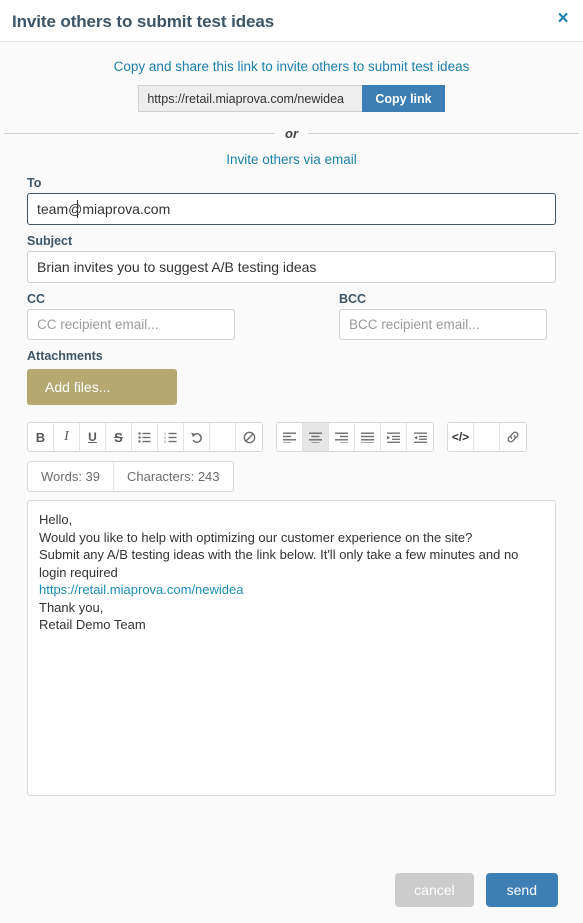 The image size is (583, 923). Describe the element at coordinates (71, 607) in the screenshot. I see `message-line-5: Thank you,` at that location.